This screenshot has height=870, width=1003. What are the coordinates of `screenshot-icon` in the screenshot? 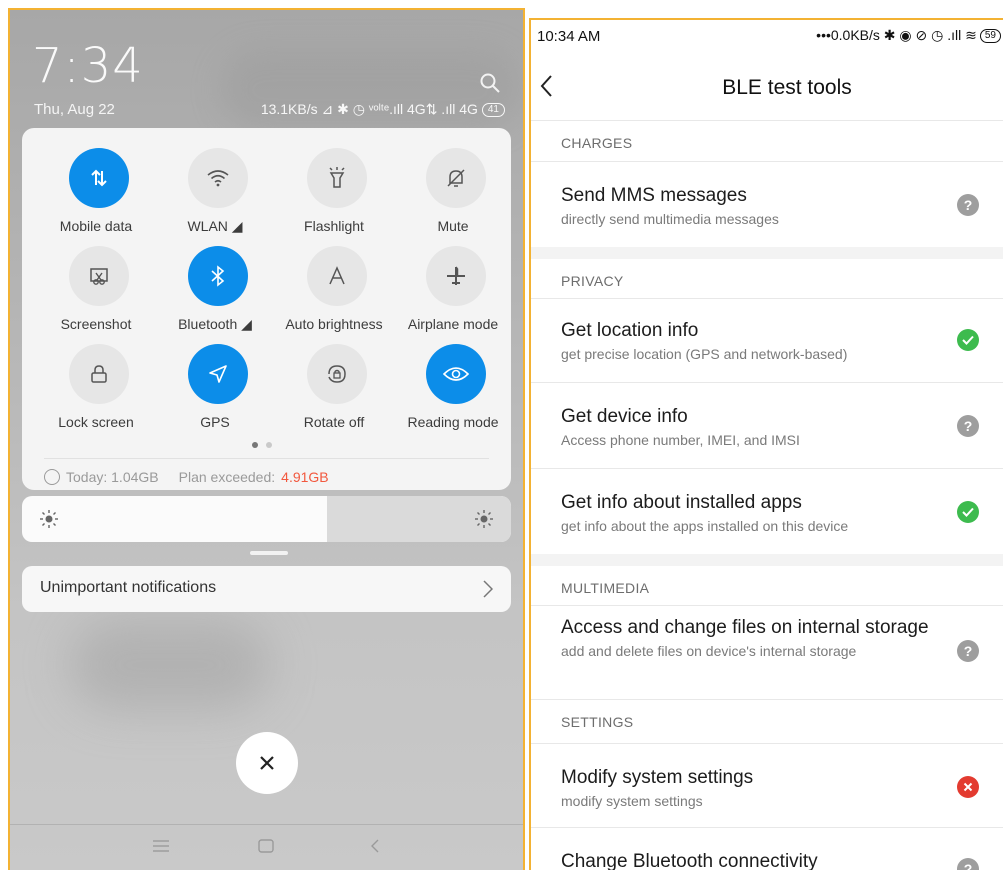 It's located at (99, 276).